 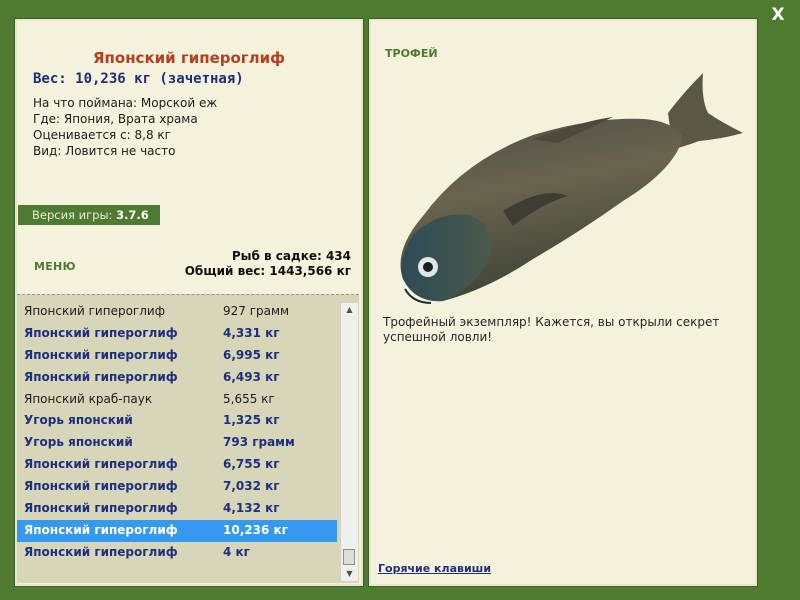 I want to click on catch-fish-weight: 4,132 кг, so click(x=251, y=508).